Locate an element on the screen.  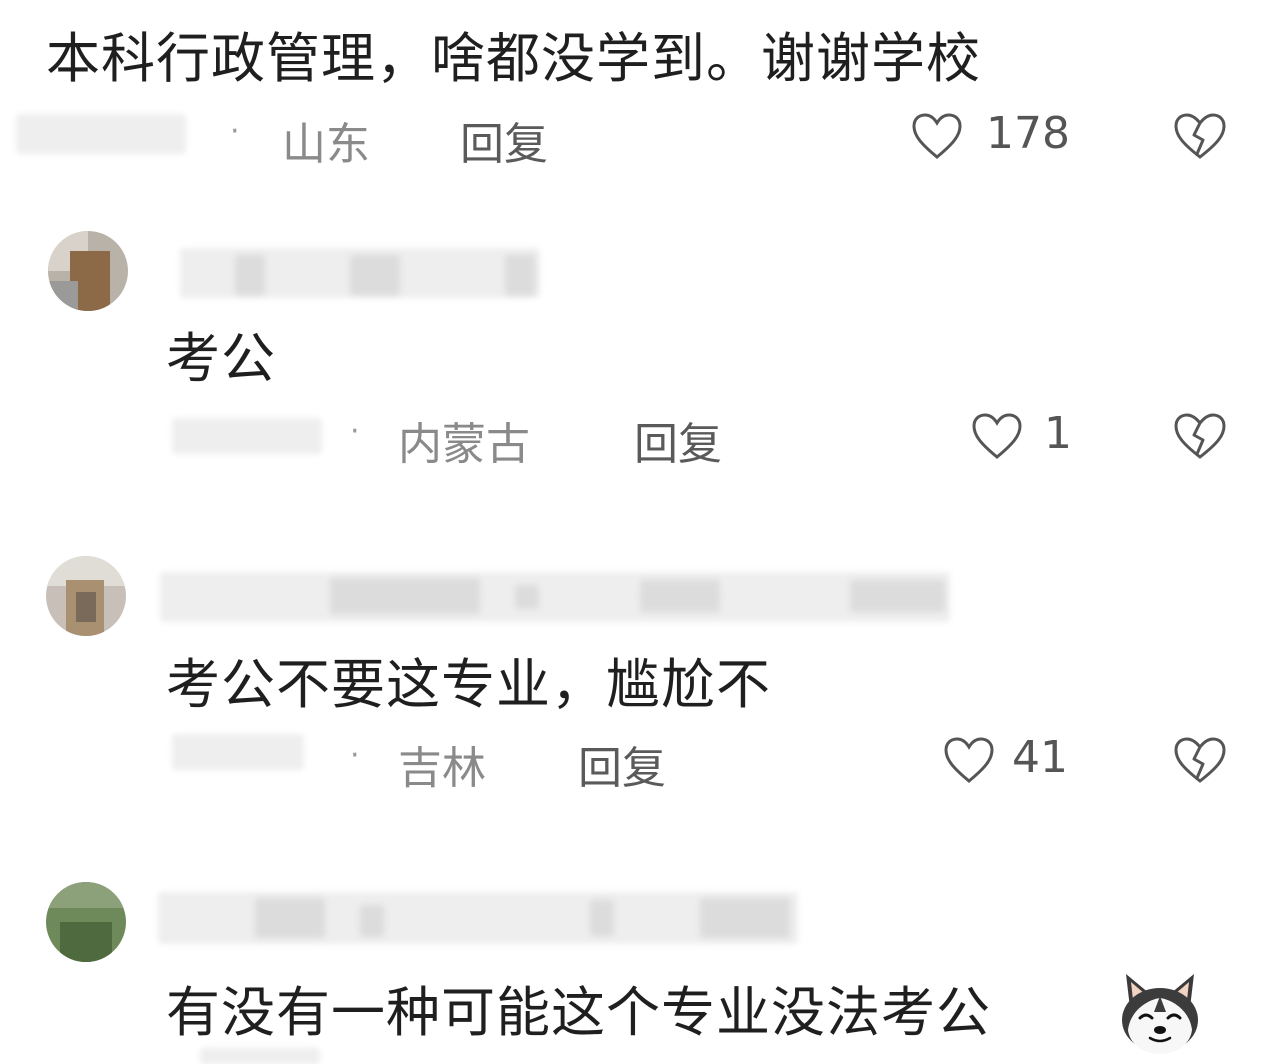
location-label: 吉林 is located at coordinates (442, 768).